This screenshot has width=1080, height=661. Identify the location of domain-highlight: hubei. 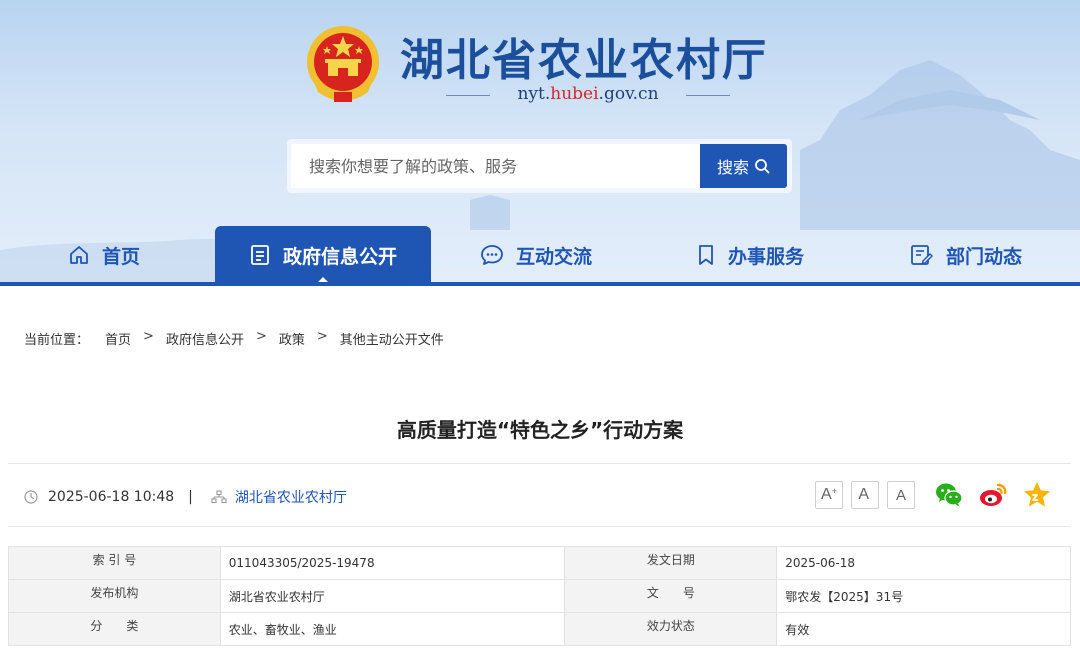
(574, 94).